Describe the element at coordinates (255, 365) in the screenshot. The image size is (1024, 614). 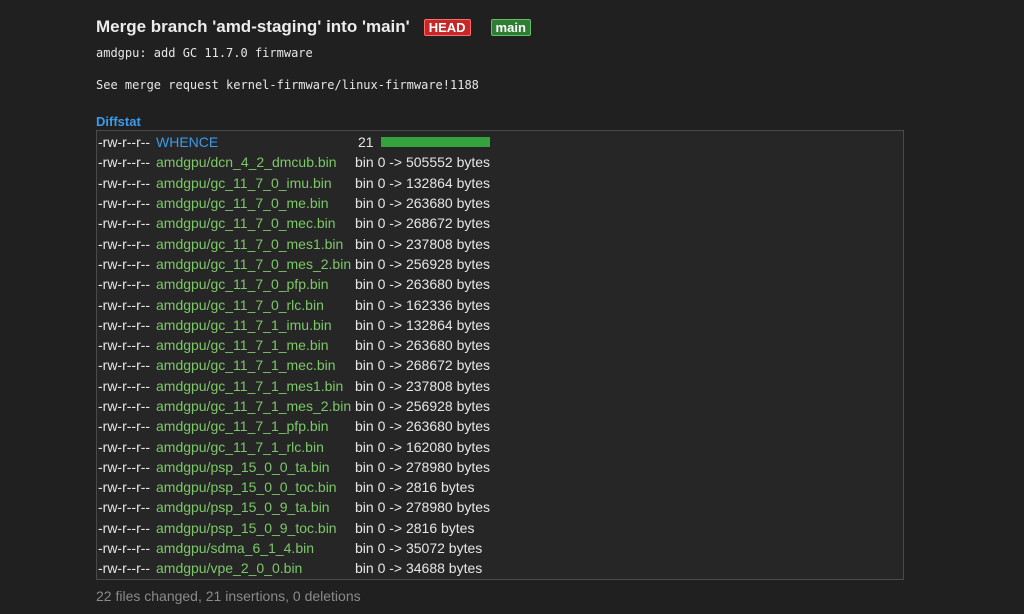
I see `file-link: amdgpu/gc_11_7_1_mec.bin` at that location.